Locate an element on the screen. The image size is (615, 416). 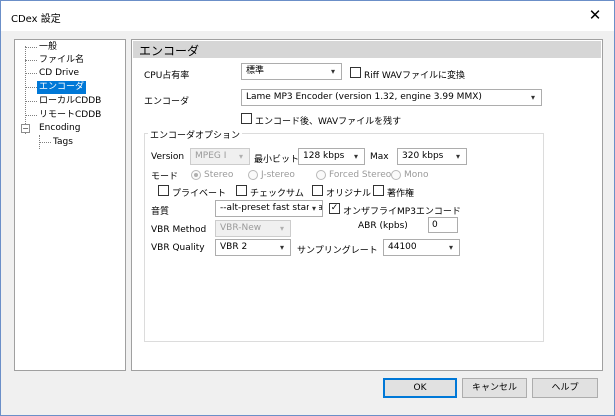
max-bitrate-value: 320 kbps is located at coordinates (423, 156).